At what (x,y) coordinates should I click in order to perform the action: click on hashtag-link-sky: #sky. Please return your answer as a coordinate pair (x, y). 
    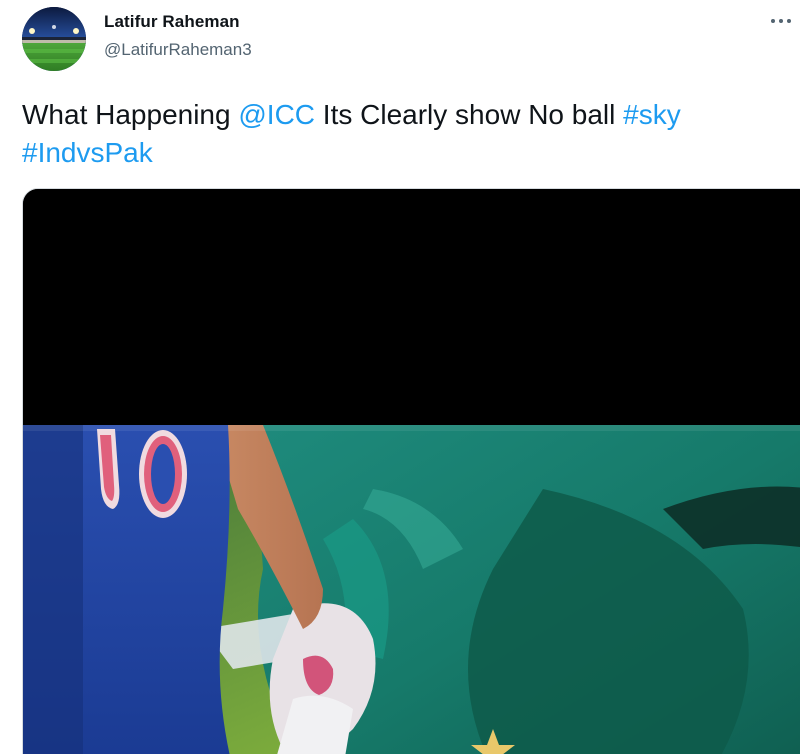
    Looking at the image, I should click on (652, 114).